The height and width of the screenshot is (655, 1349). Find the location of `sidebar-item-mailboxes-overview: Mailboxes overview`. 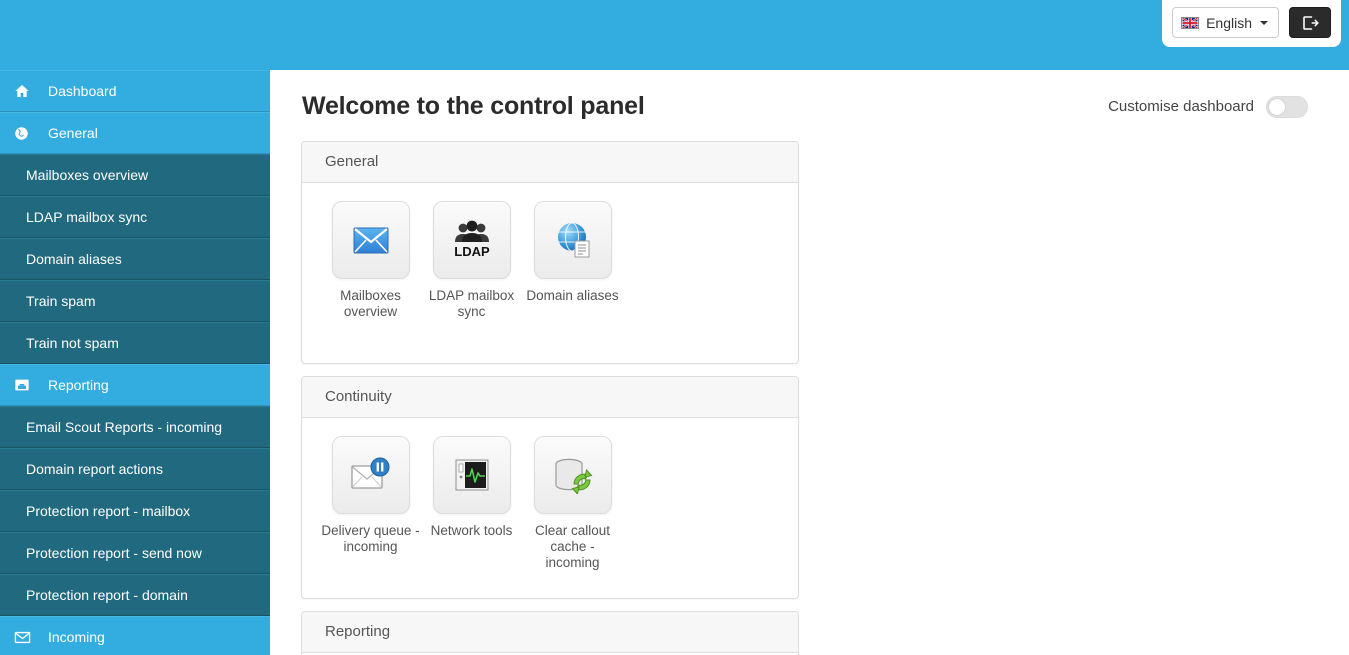

sidebar-item-mailboxes-overview: Mailboxes overview is located at coordinates (135, 175).